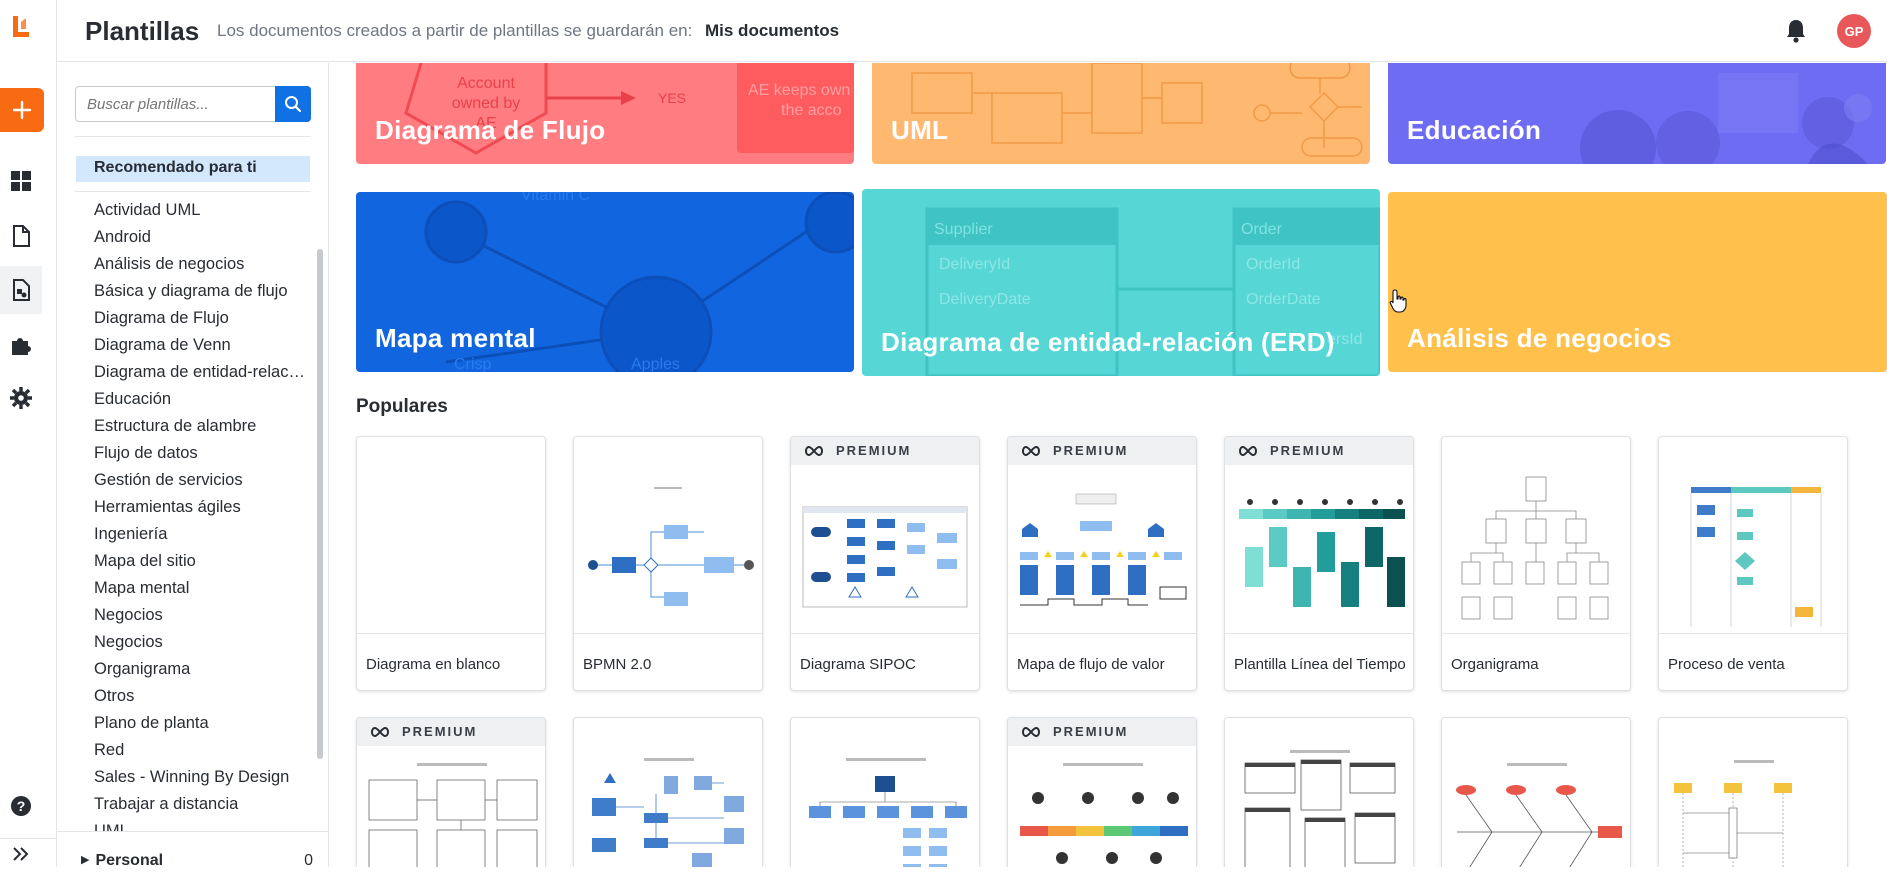 The image size is (1887, 872). What do you see at coordinates (1308, 450) in the screenshot?
I see `premium-label: PREMIUM` at bounding box center [1308, 450].